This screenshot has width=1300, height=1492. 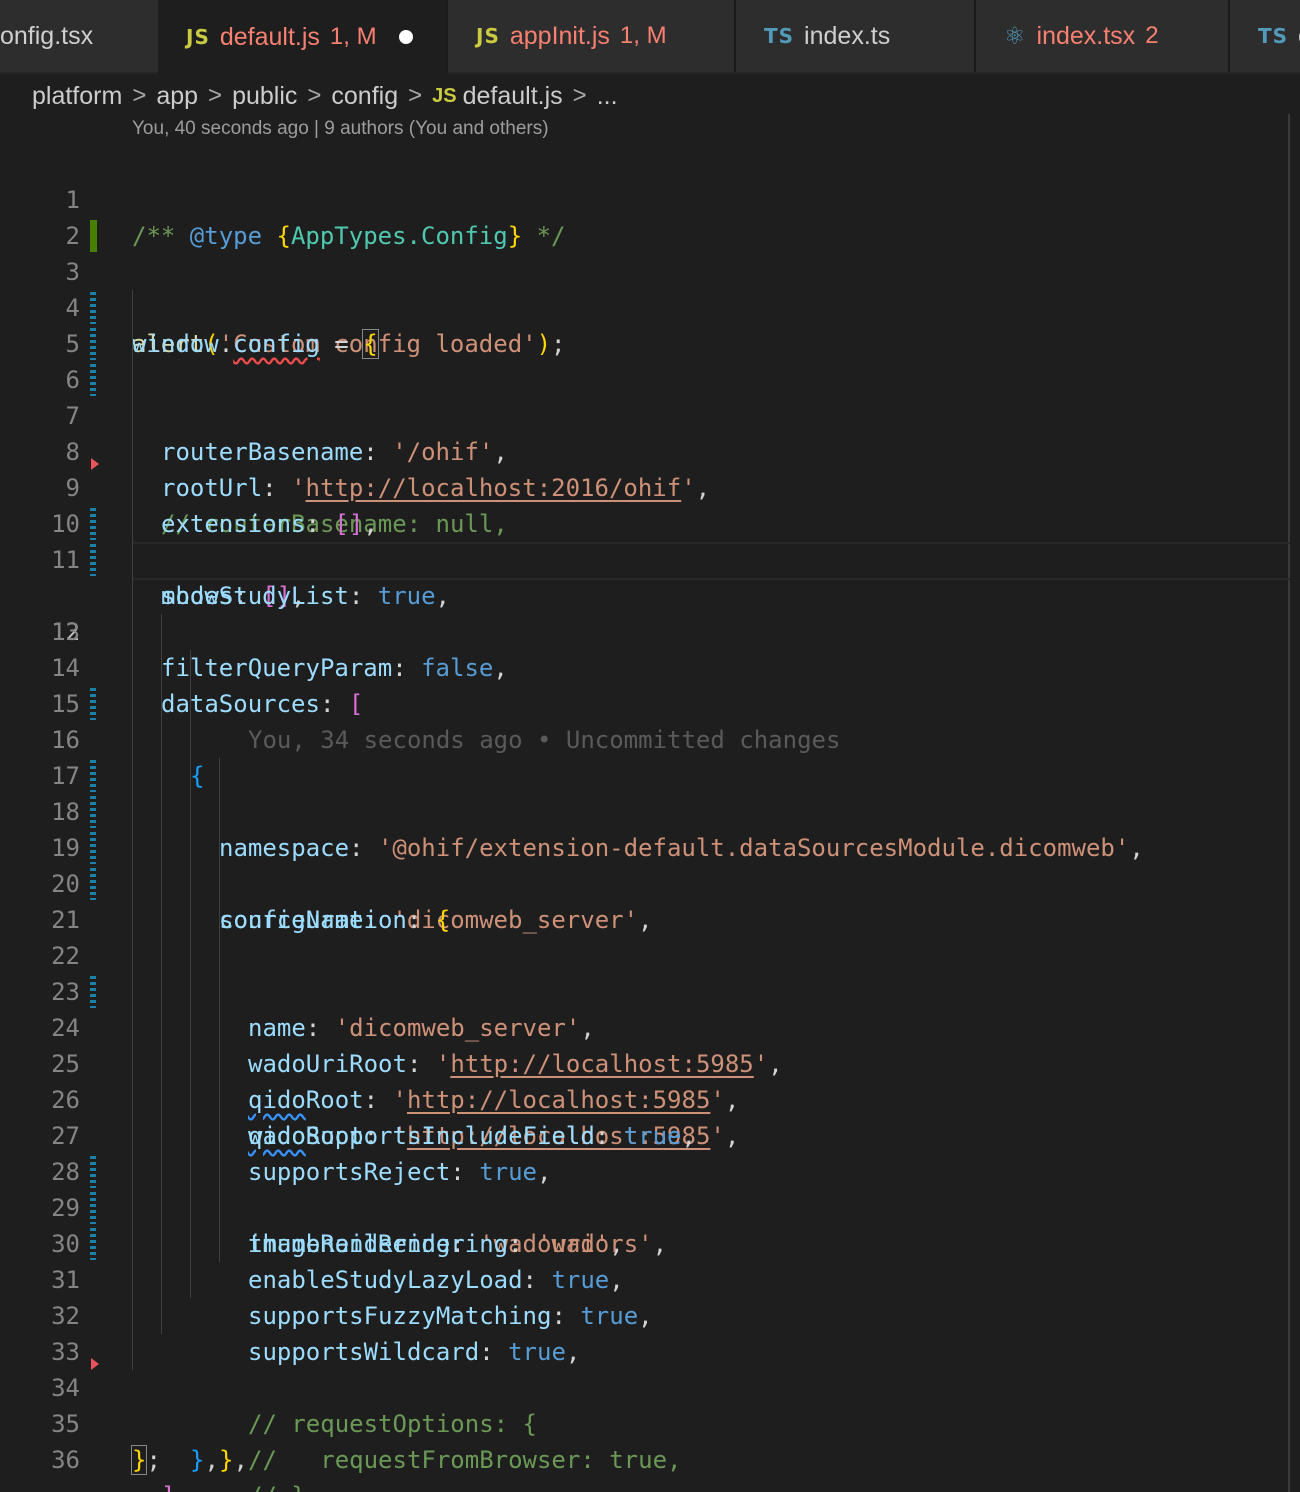 What do you see at coordinates (1015, 36) in the screenshot?
I see `react-file-icon: ⚛` at bounding box center [1015, 36].